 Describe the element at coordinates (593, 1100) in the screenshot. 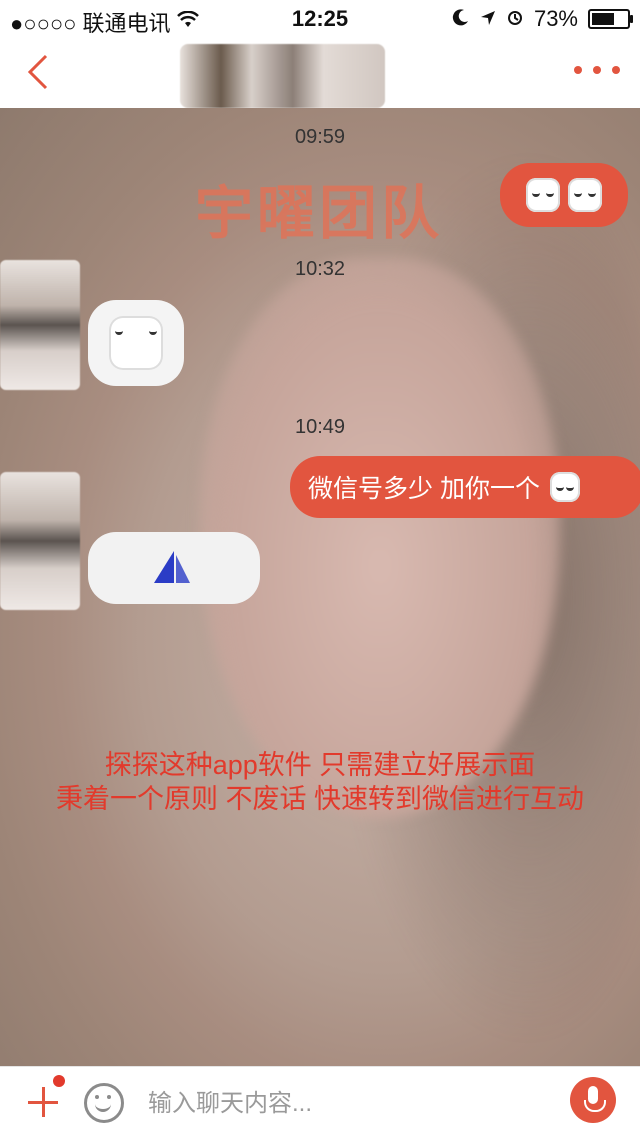

I see `microphone-icon` at that location.